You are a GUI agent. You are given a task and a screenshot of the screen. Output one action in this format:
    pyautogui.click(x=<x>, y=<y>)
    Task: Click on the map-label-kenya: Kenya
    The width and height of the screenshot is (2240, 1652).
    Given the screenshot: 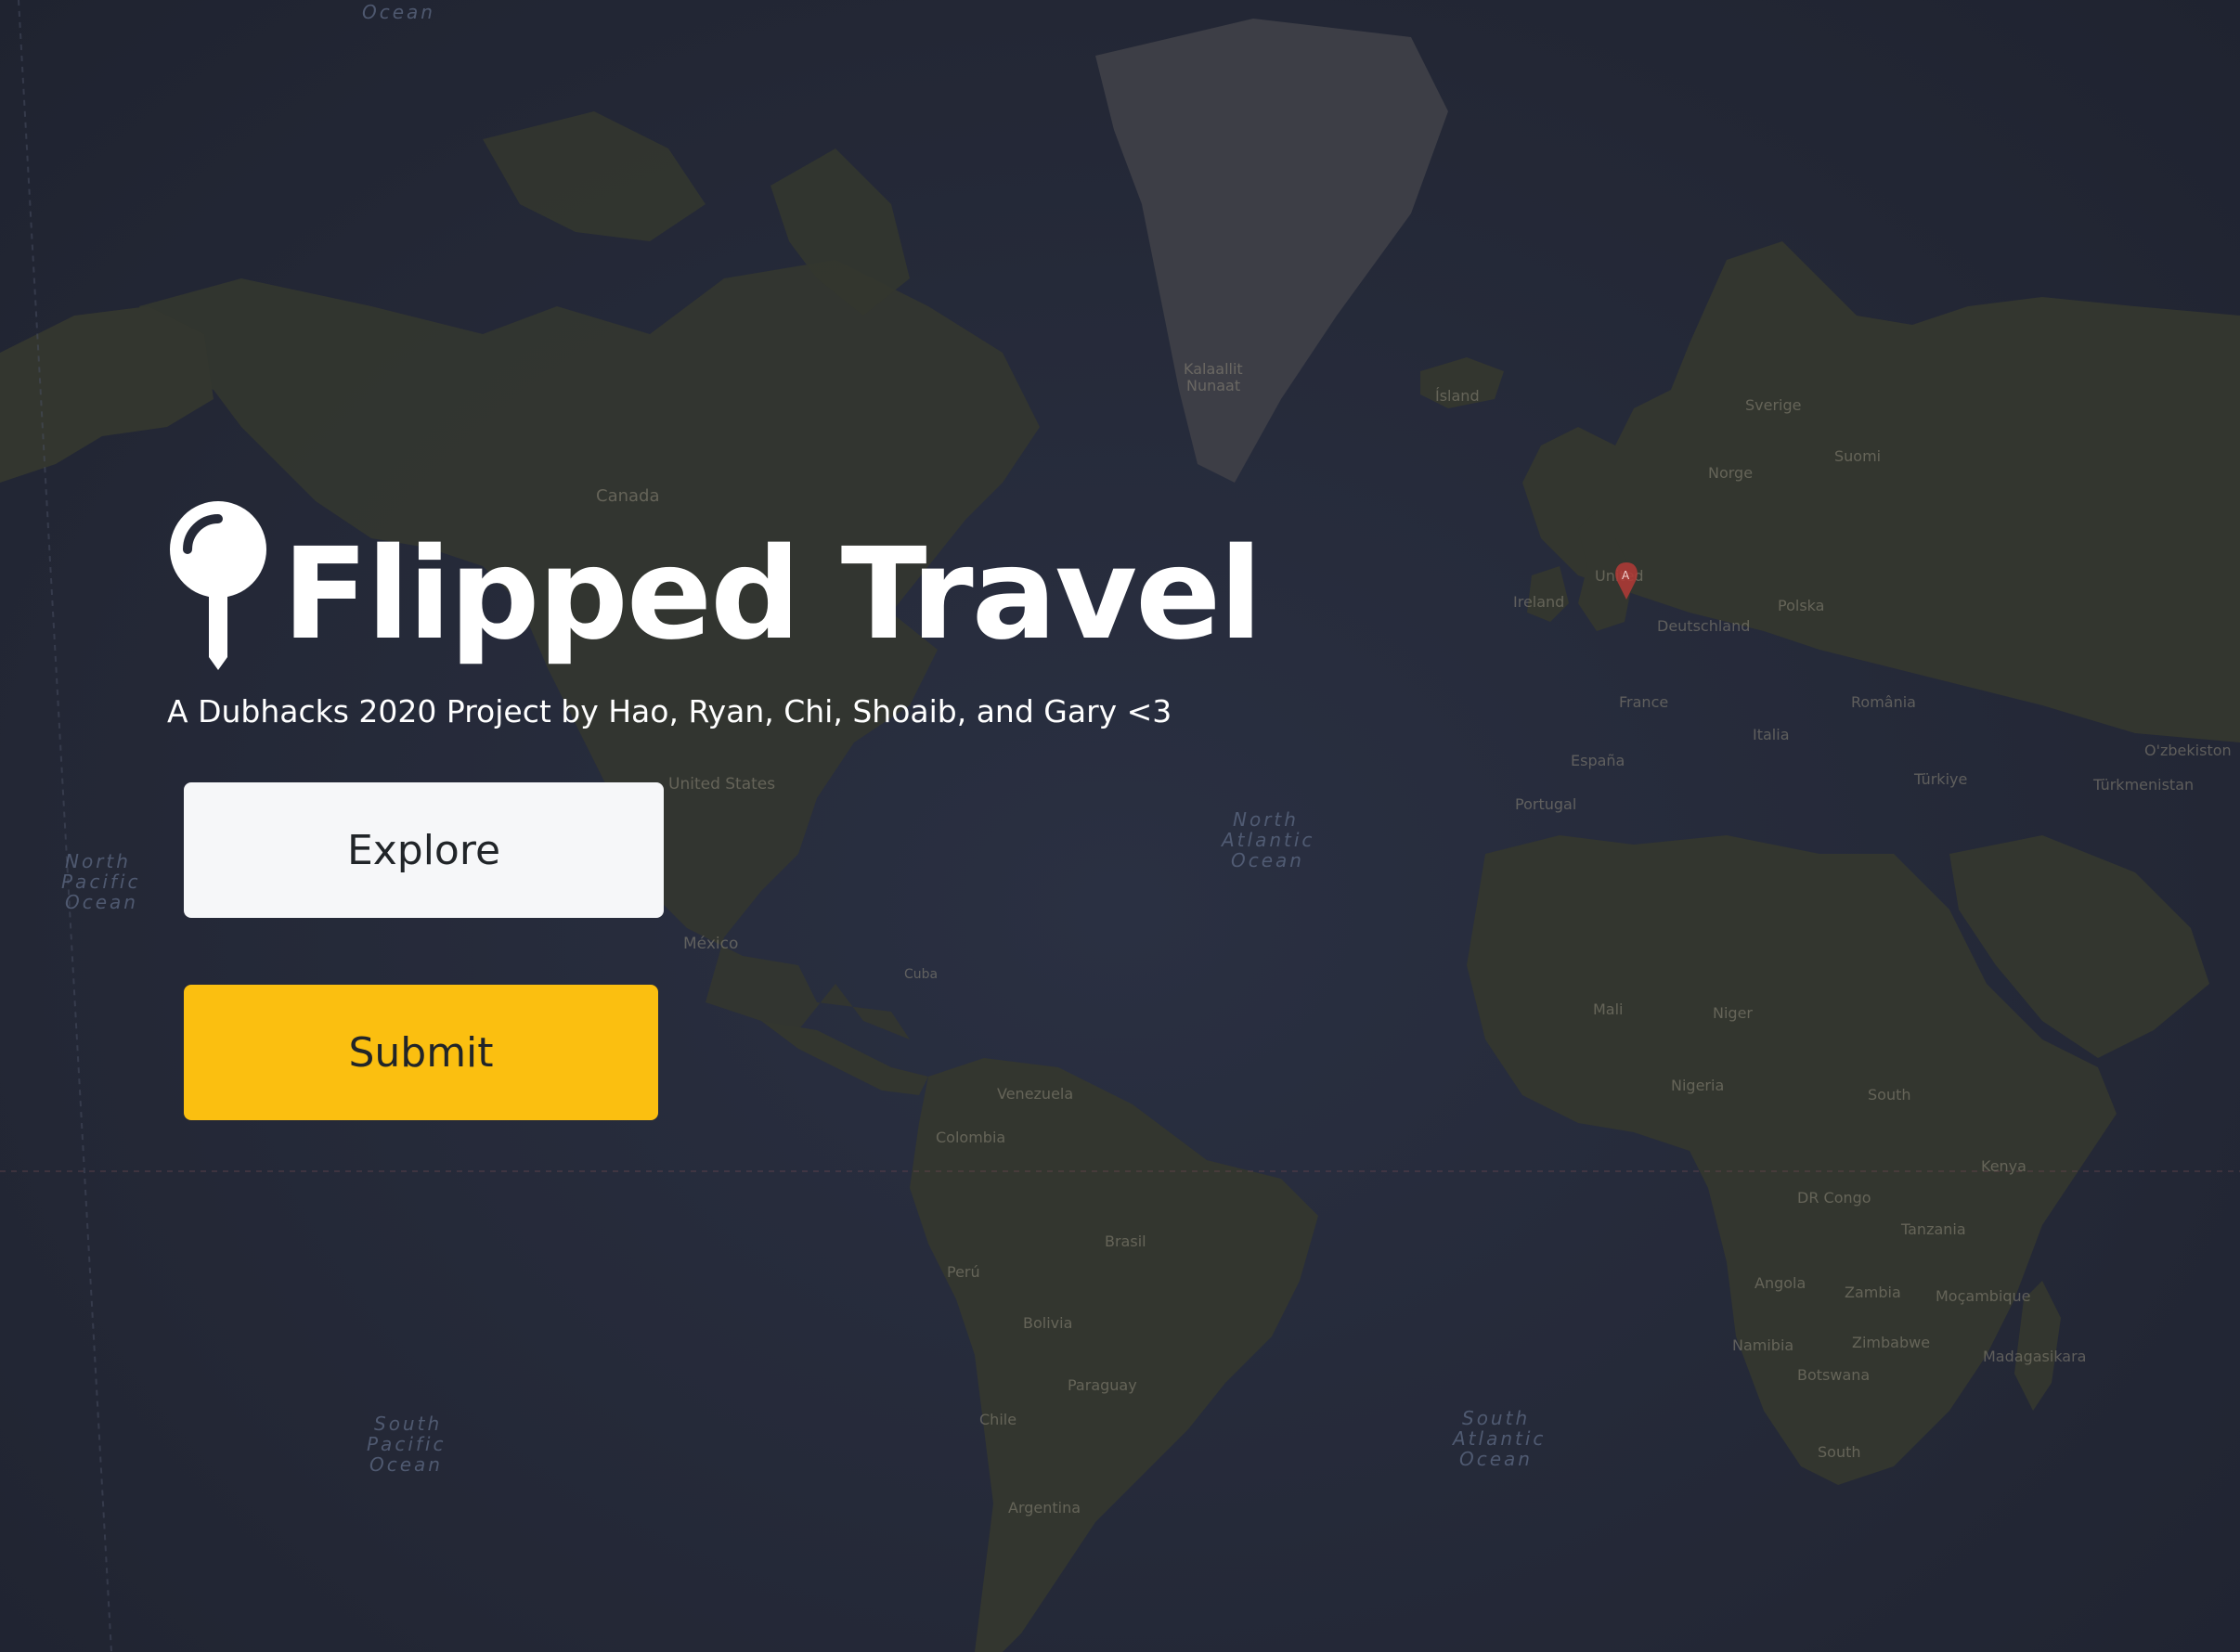 What is the action you would take?
    pyautogui.click(x=2003, y=1166)
    